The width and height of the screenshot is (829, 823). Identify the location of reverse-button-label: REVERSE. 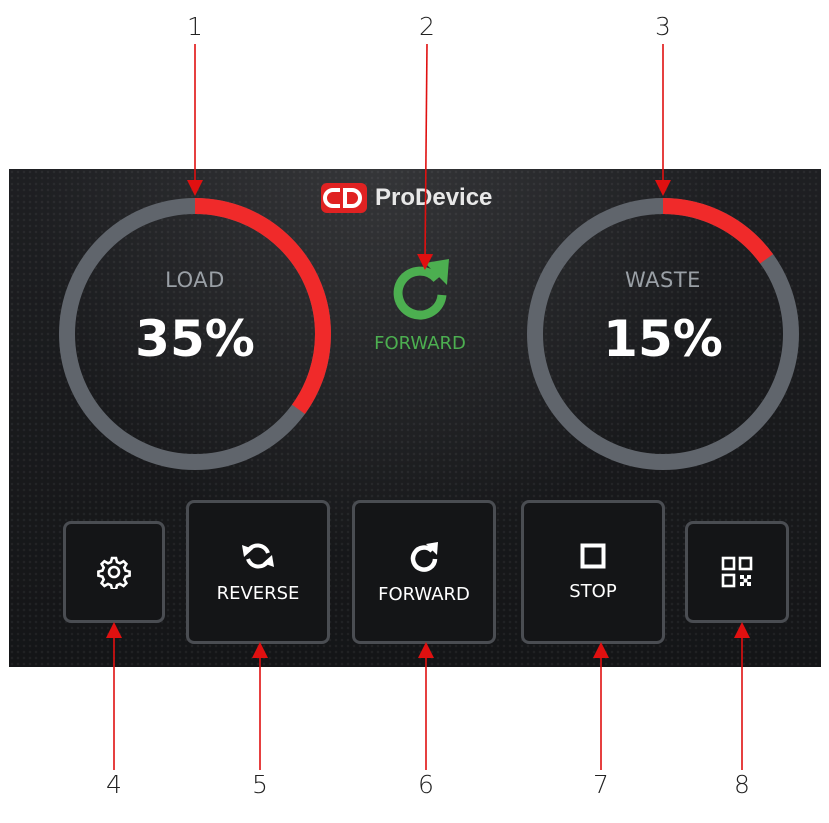
(258, 593).